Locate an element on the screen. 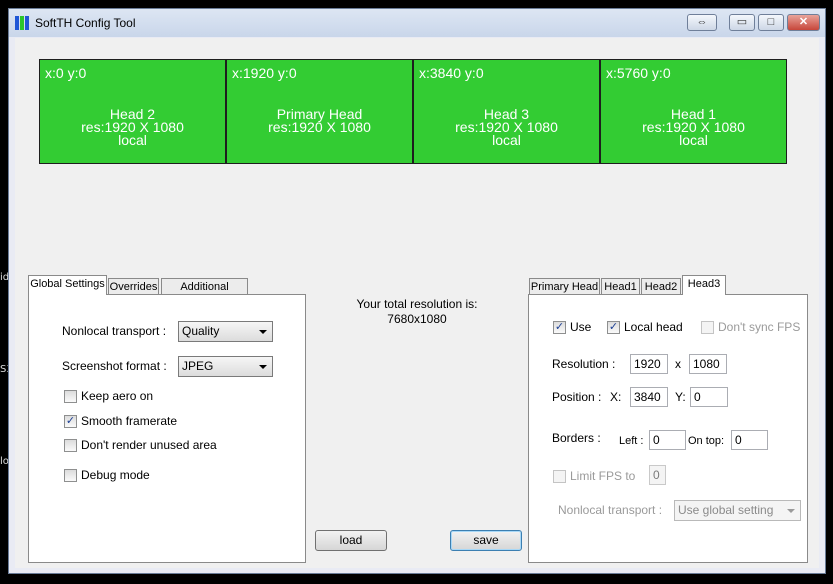 Image resolution: width=833 pixels, height=584 pixels. border-ontop-label: On top: is located at coordinates (706, 441).